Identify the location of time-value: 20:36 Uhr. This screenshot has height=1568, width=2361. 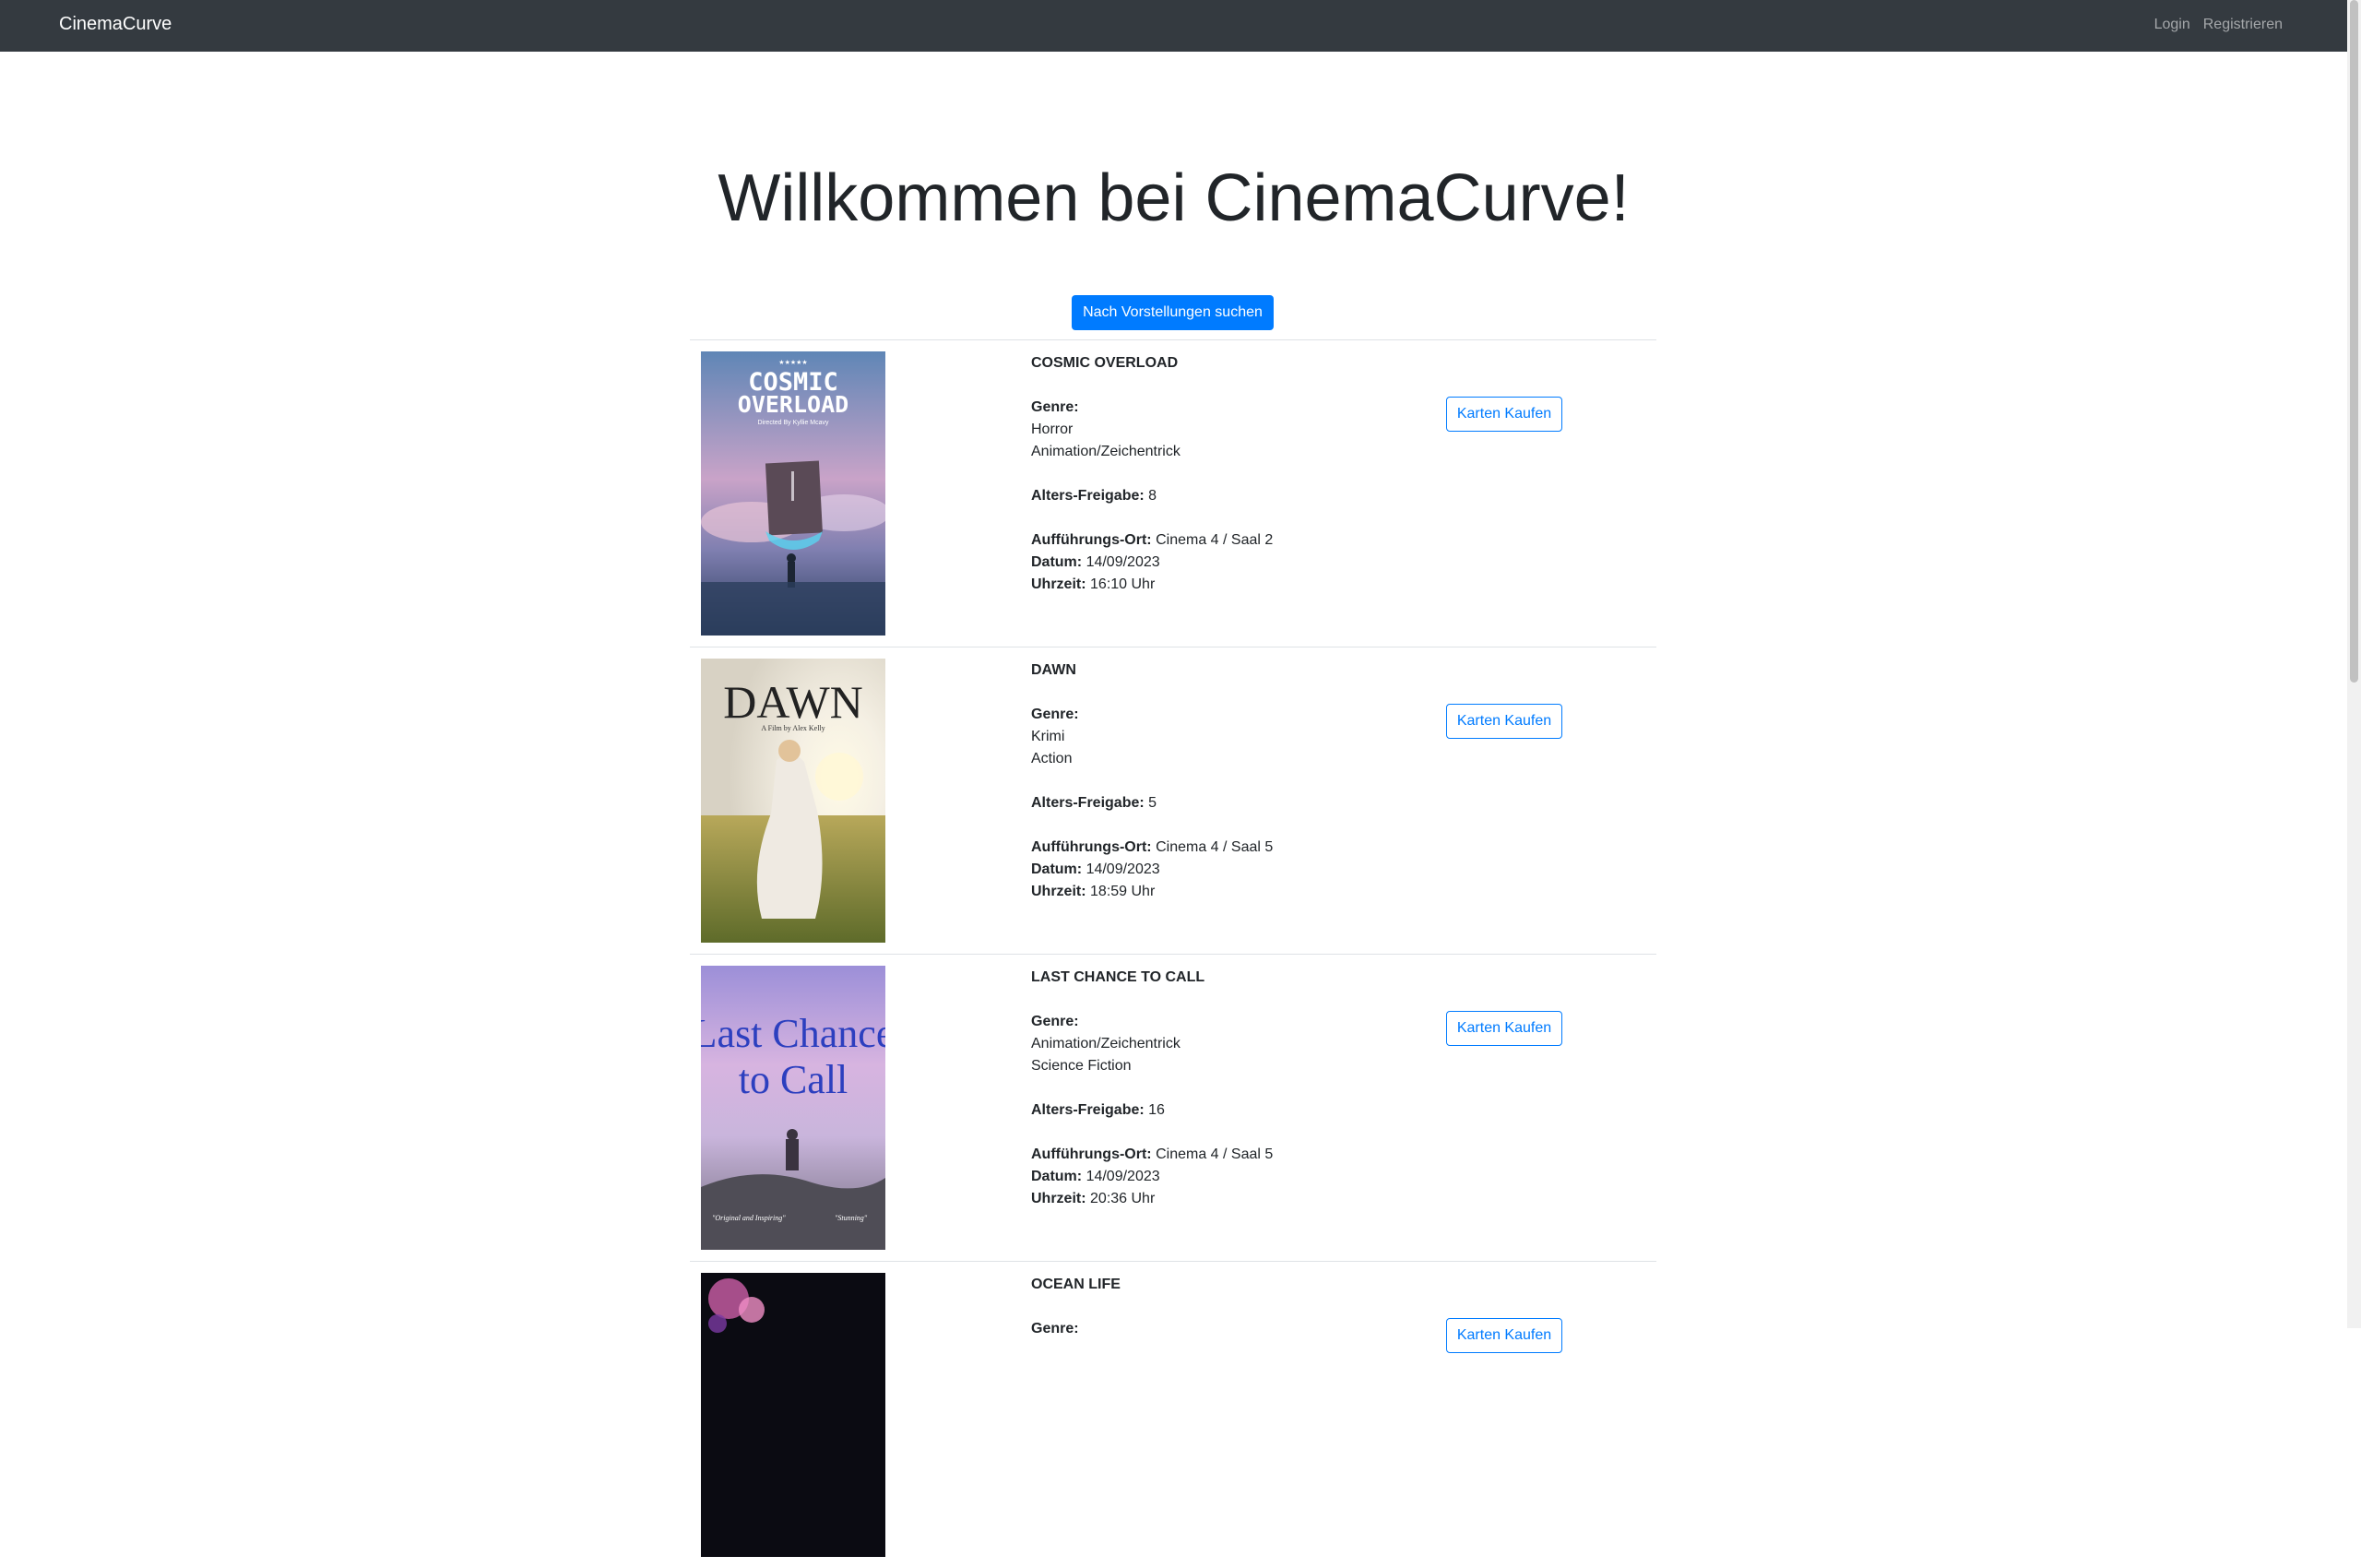
(1123, 1198).